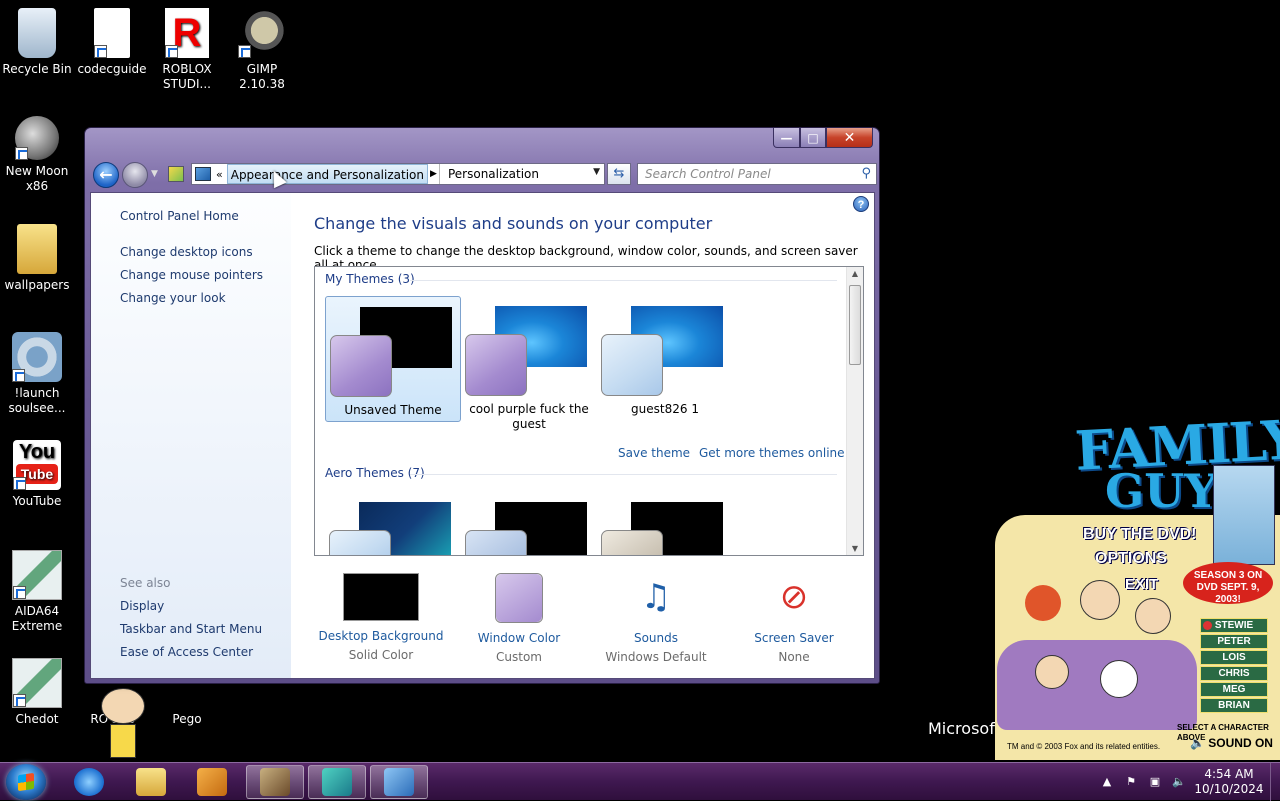 This screenshot has height=801, width=1280. I want to click on character-label: MEG, so click(1234, 689).